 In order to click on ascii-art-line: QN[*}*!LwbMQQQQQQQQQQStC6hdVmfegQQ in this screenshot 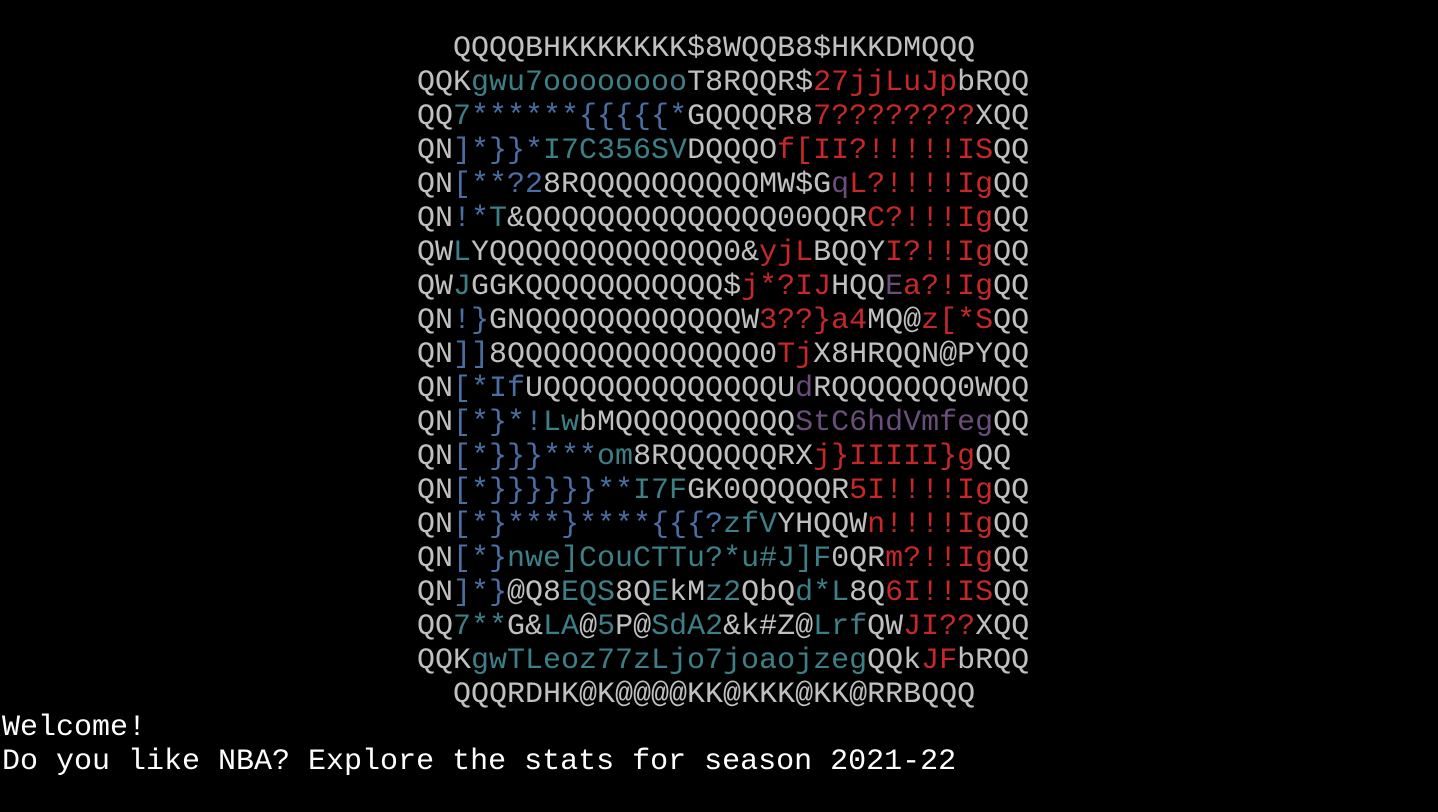, I will do `click(719, 423)`.